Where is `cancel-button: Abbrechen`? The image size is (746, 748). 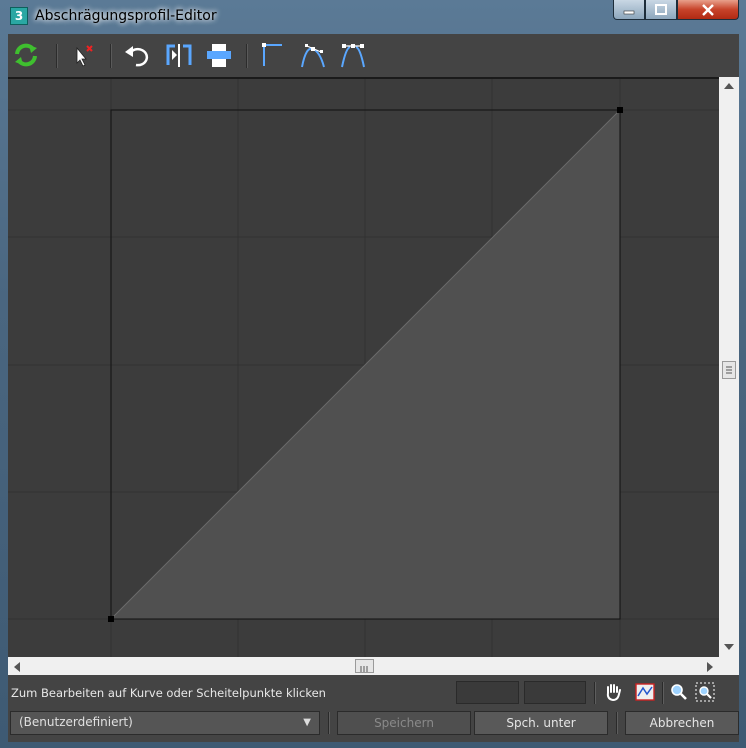
cancel-button: Abbrechen is located at coordinates (682, 723).